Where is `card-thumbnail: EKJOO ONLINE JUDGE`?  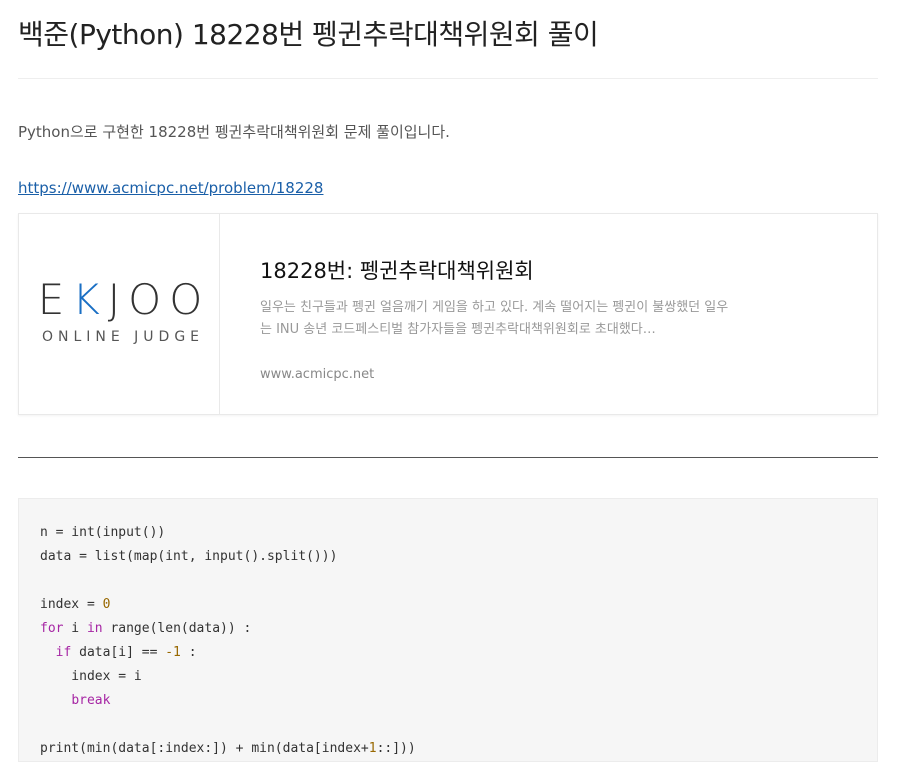
card-thumbnail: EKJOO ONLINE JUDGE is located at coordinates (119, 314).